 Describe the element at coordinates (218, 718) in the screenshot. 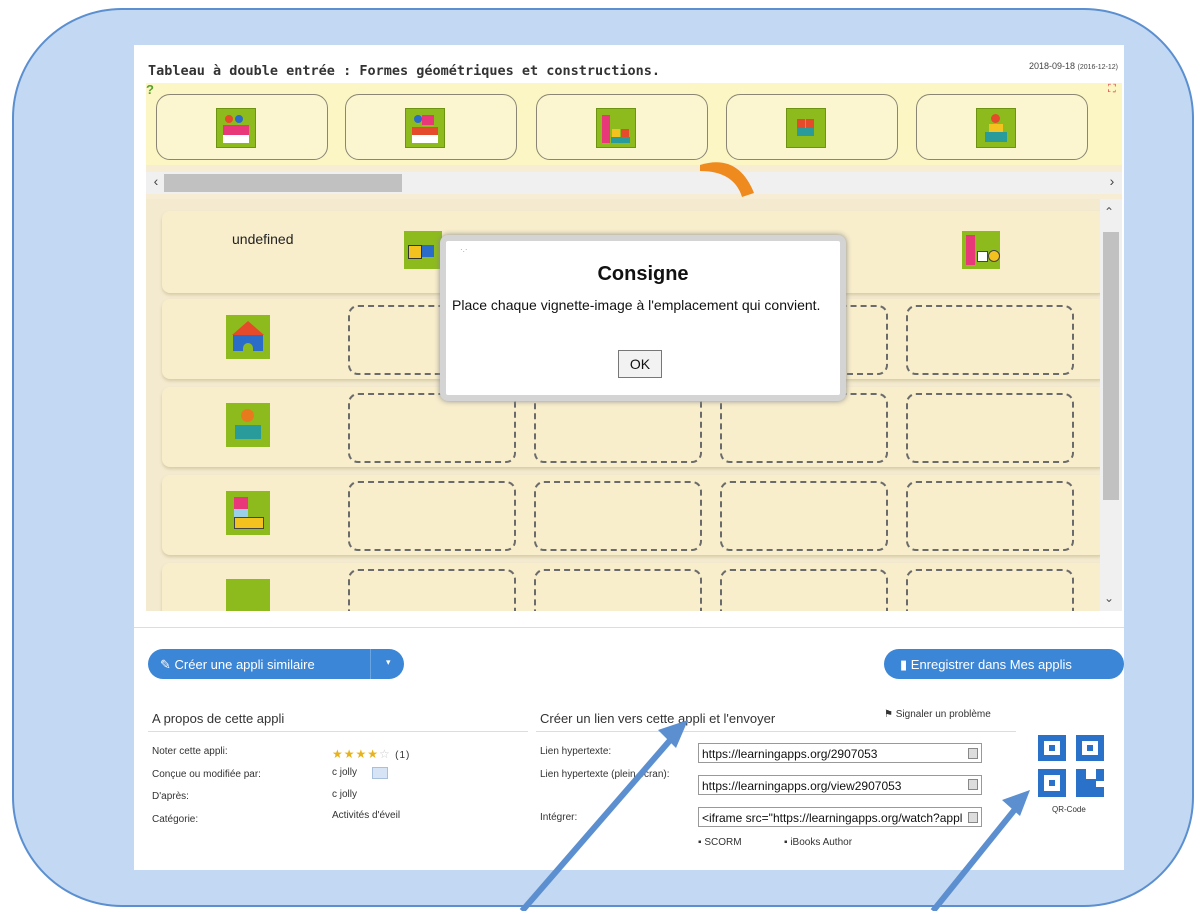

I see `about-title: A propos de cette appli` at that location.